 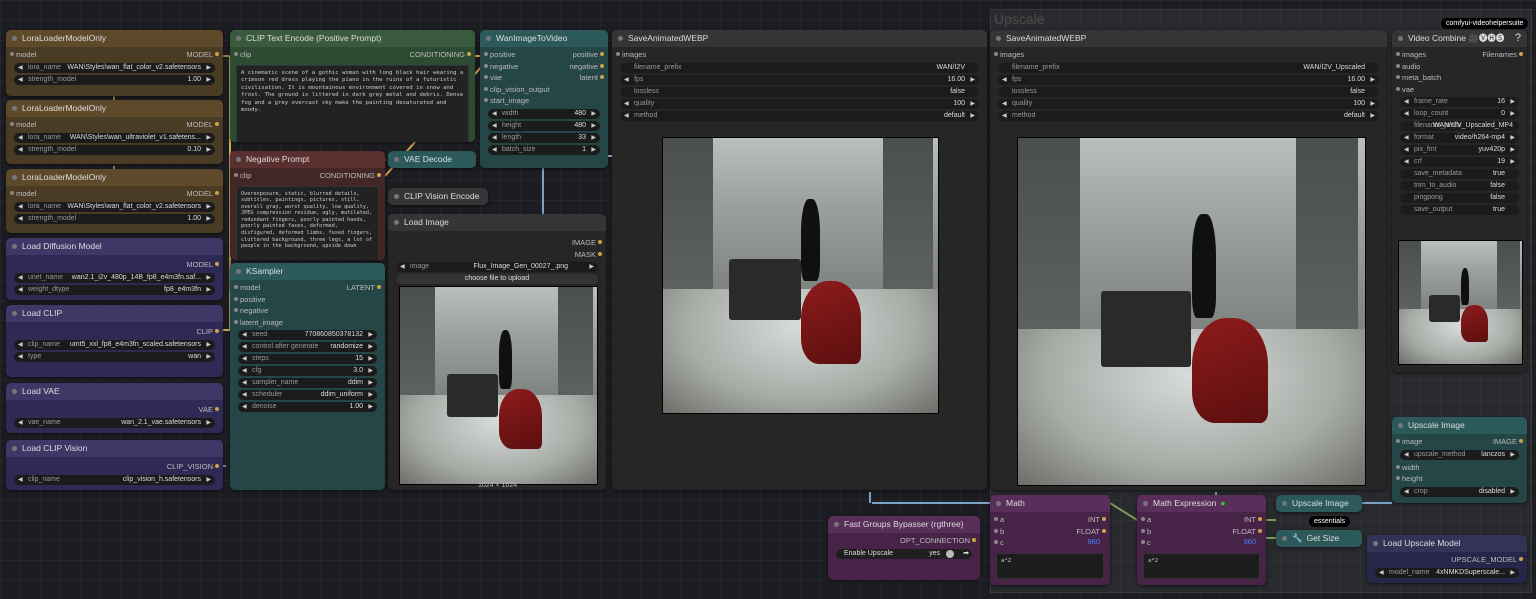 What do you see at coordinates (307, 383) in the screenshot?
I see `sampler-name-widget: sampler_nameddim` at bounding box center [307, 383].